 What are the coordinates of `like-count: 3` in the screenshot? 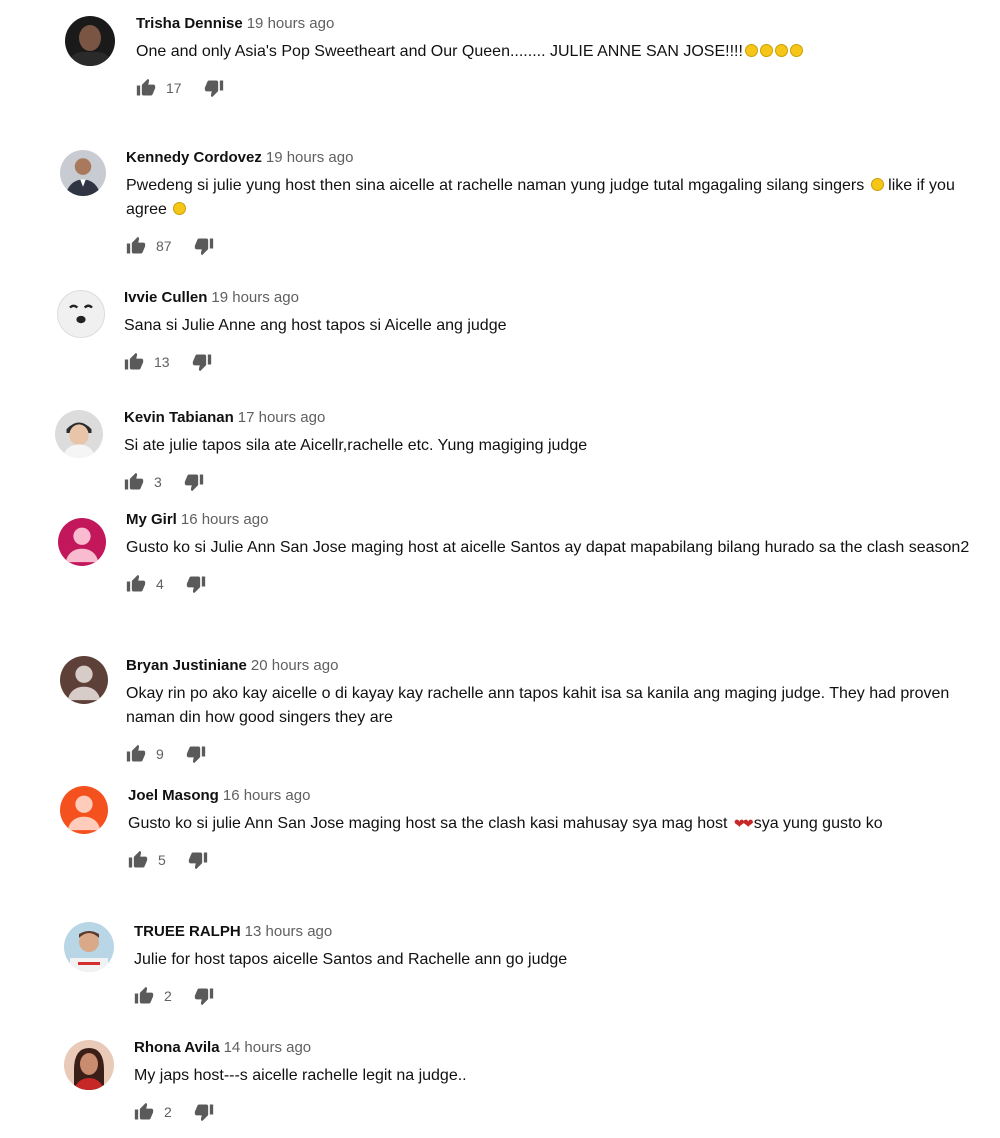 It's located at (158, 482).